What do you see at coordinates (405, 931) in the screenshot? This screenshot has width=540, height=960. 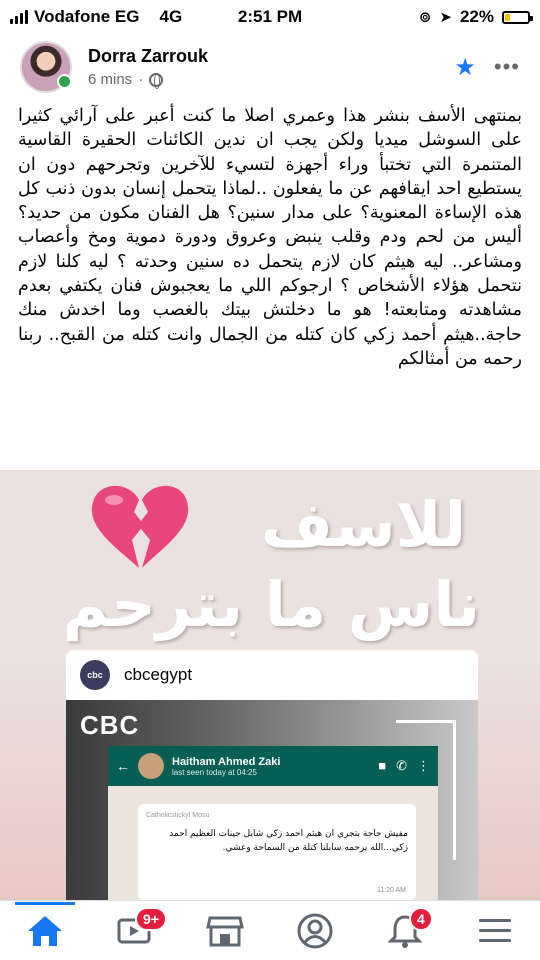 I see `tab-notifications: 4` at bounding box center [405, 931].